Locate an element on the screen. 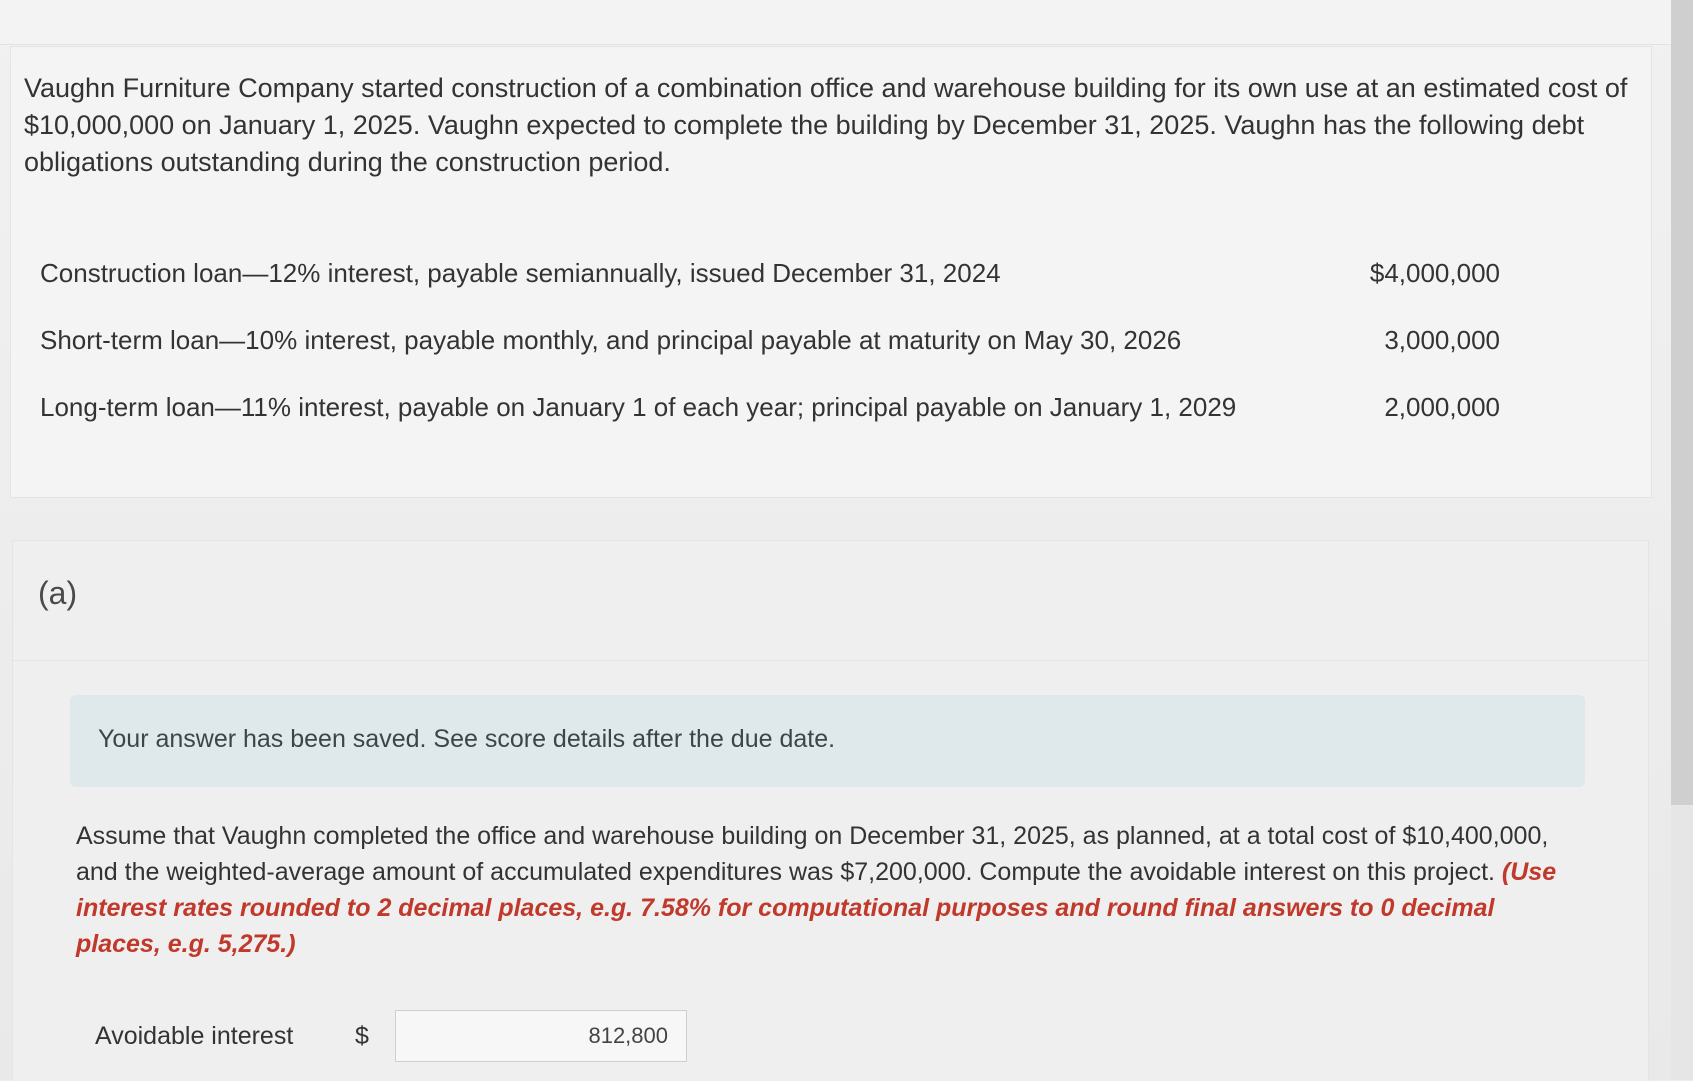 The height and width of the screenshot is (1081, 1693). debt-amount: 3,000,000 is located at coordinates (1442, 340).